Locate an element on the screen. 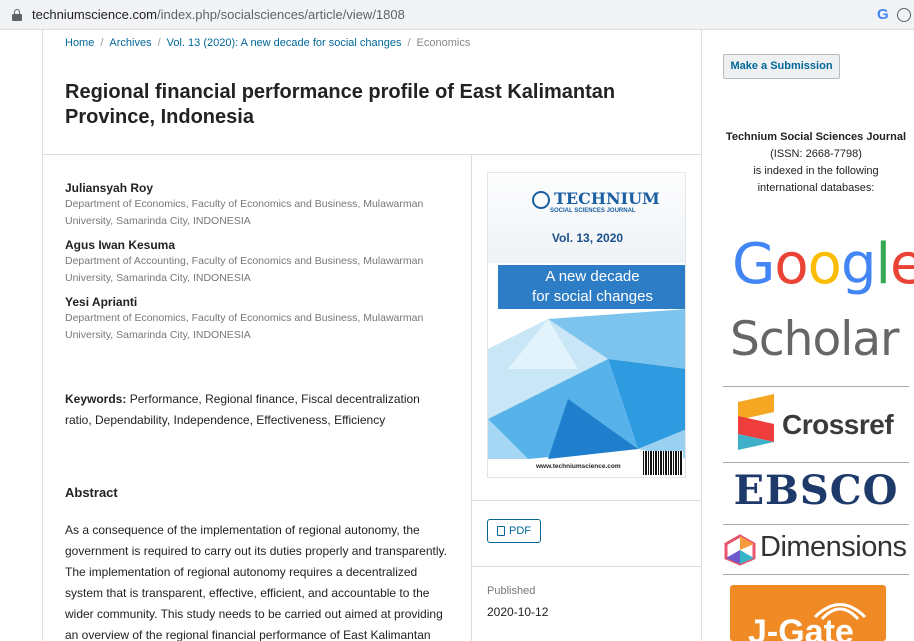 The height and width of the screenshot is (641, 914). journal-name: Technium Social Sciences Journal is located at coordinates (816, 137).